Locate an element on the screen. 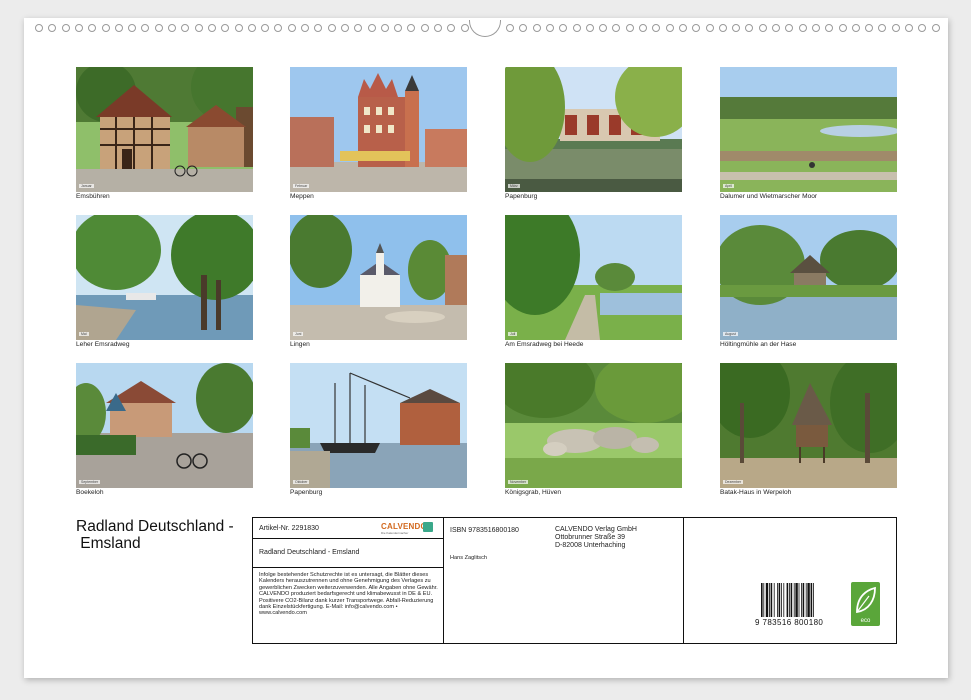 This screenshot has width=971, height=700. month-label: Mai is located at coordinates (84, 334).